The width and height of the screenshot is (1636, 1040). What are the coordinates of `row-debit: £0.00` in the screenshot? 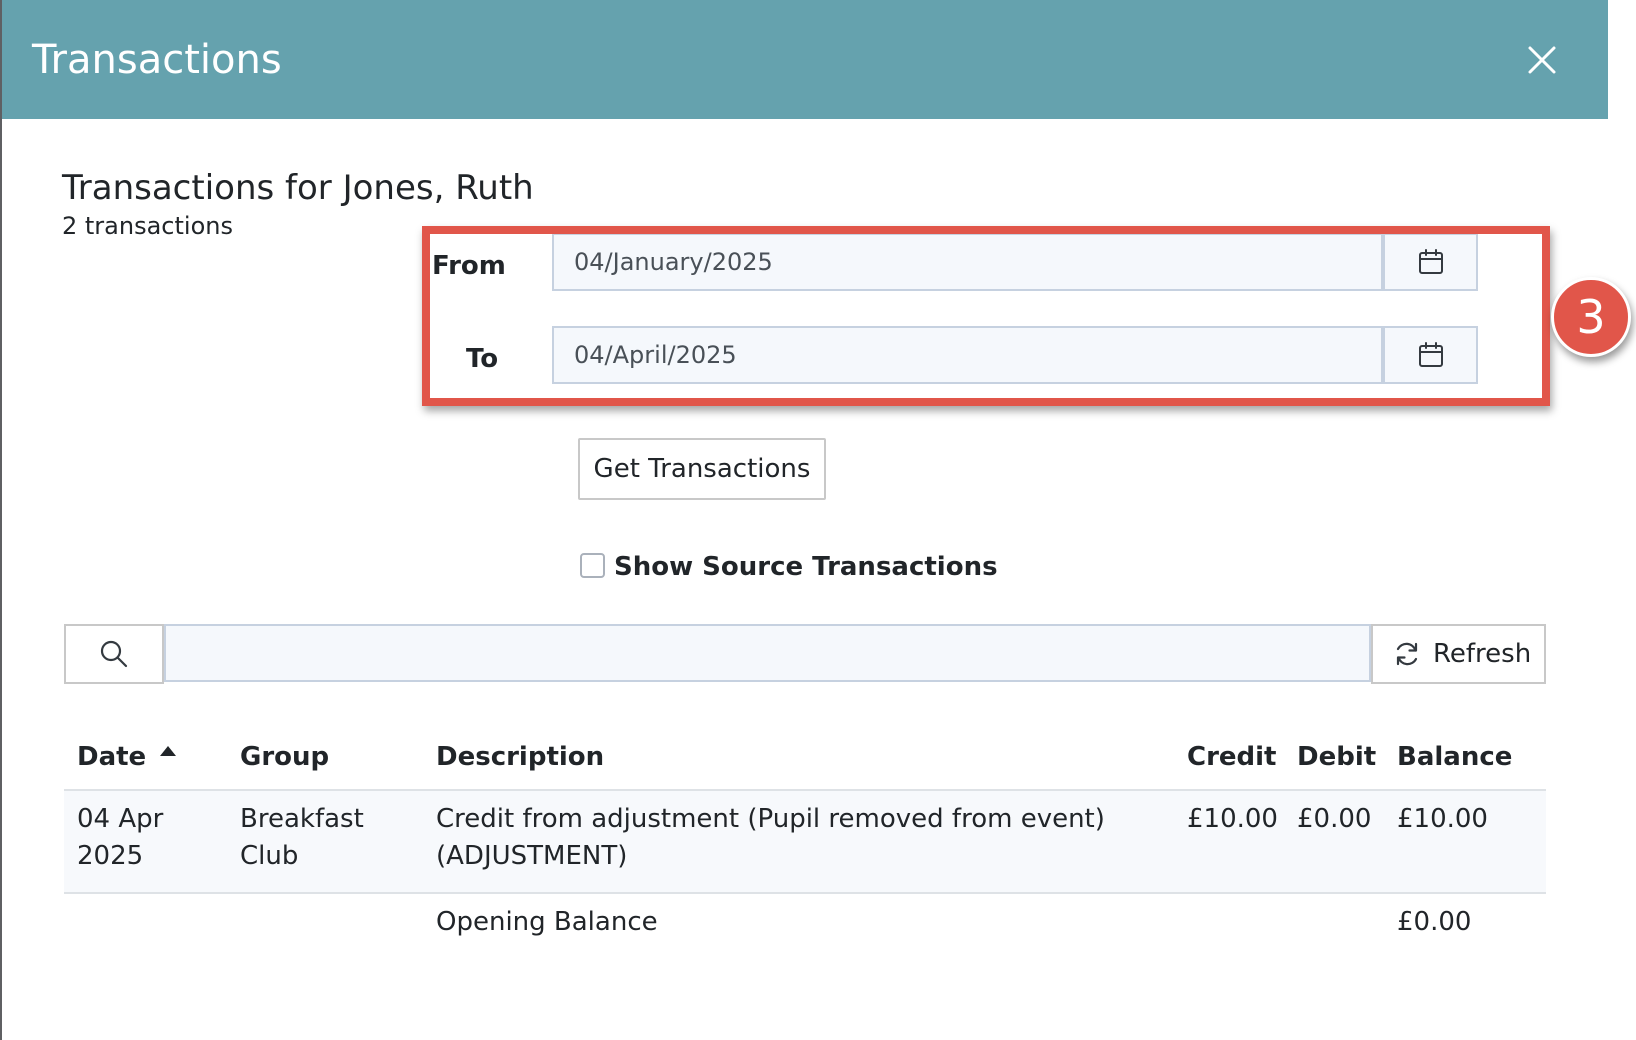 It's located at (1334, 819).